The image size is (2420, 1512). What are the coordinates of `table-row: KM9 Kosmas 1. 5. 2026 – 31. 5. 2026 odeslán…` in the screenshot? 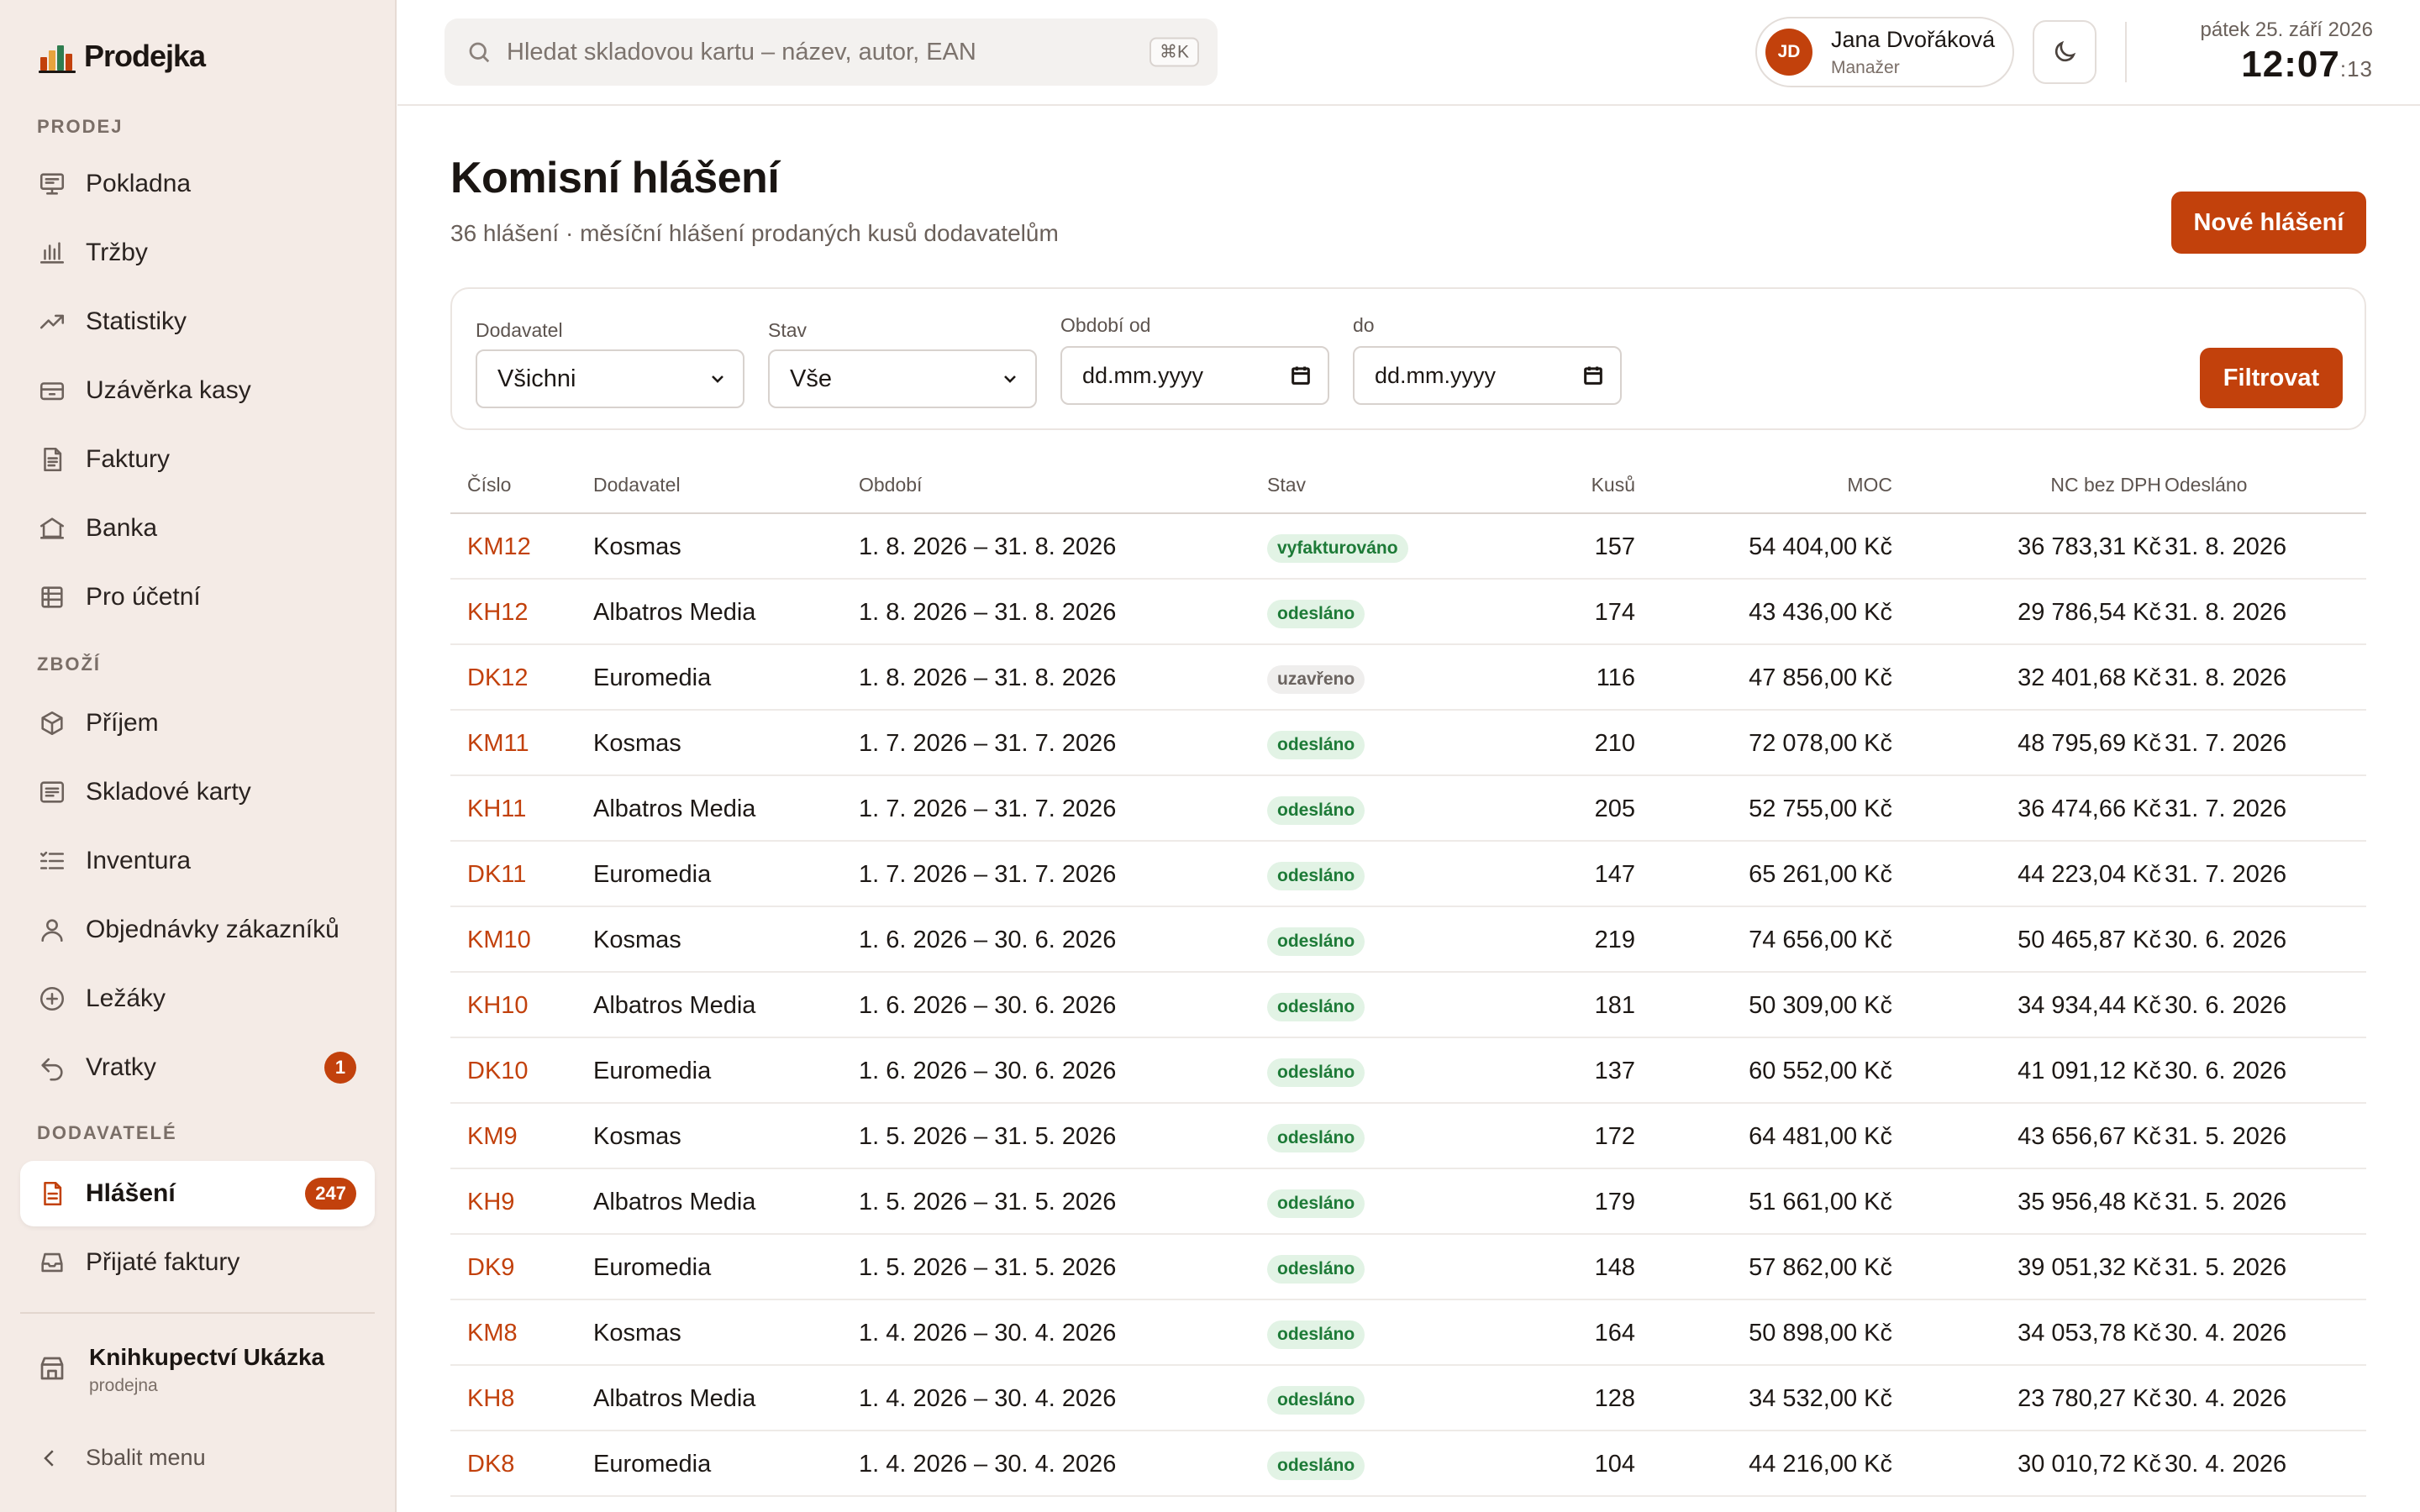 It's located at (1408, 1136).